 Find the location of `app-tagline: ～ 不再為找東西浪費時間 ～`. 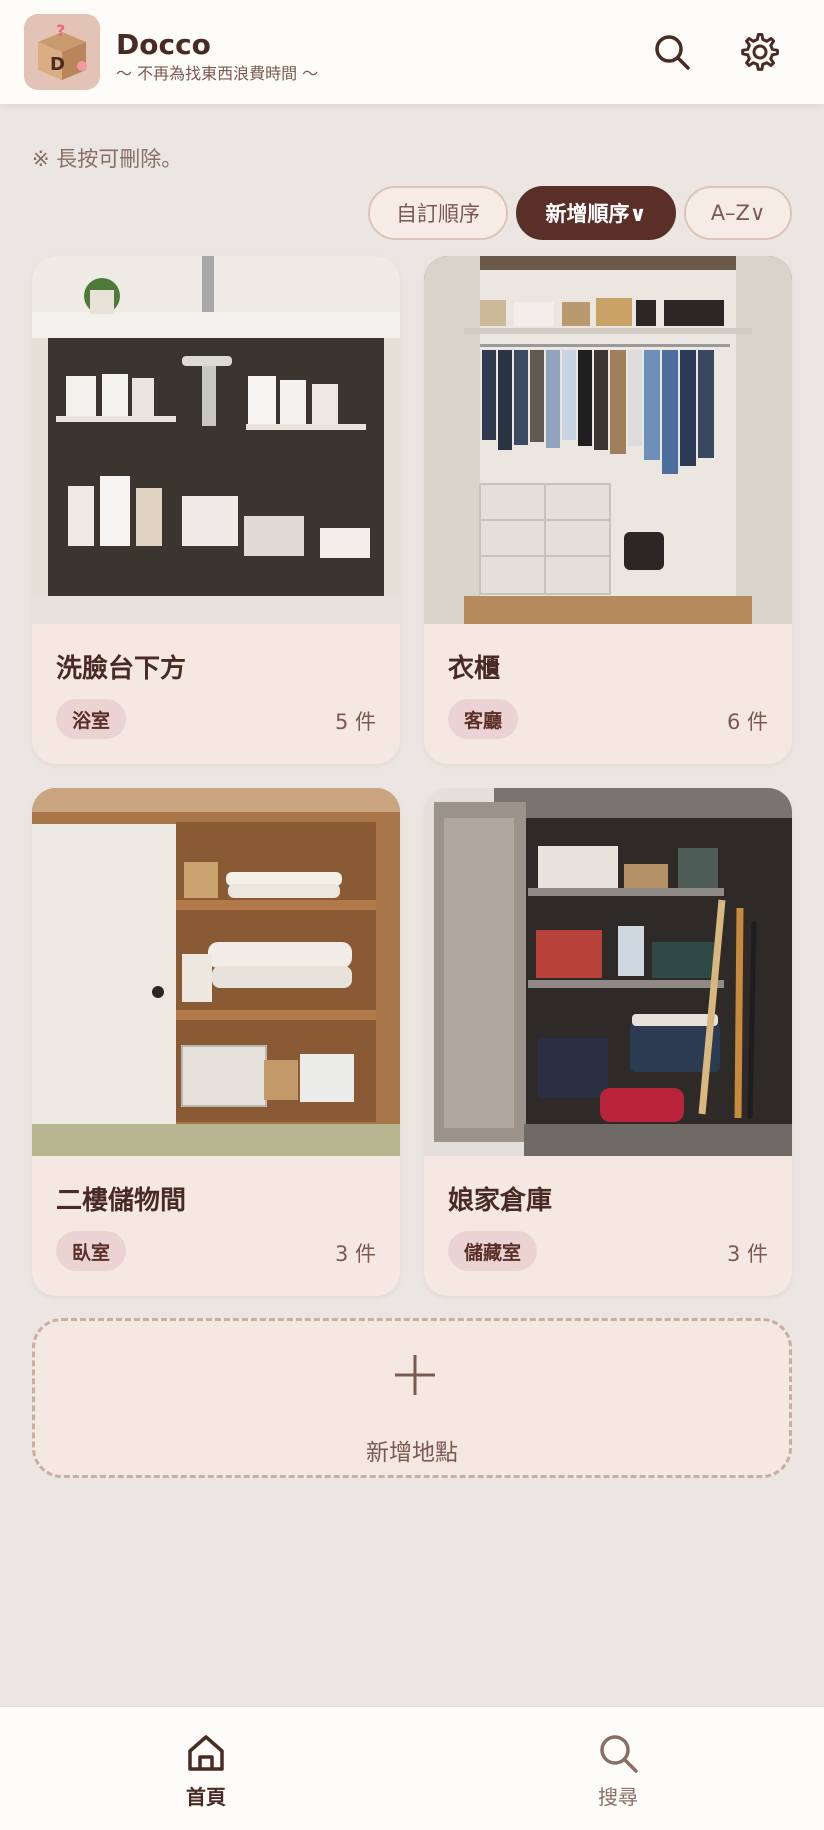

app-tagline: ～ 不再為找東西浪費時間 ～ is located at coordinates (217, 73).